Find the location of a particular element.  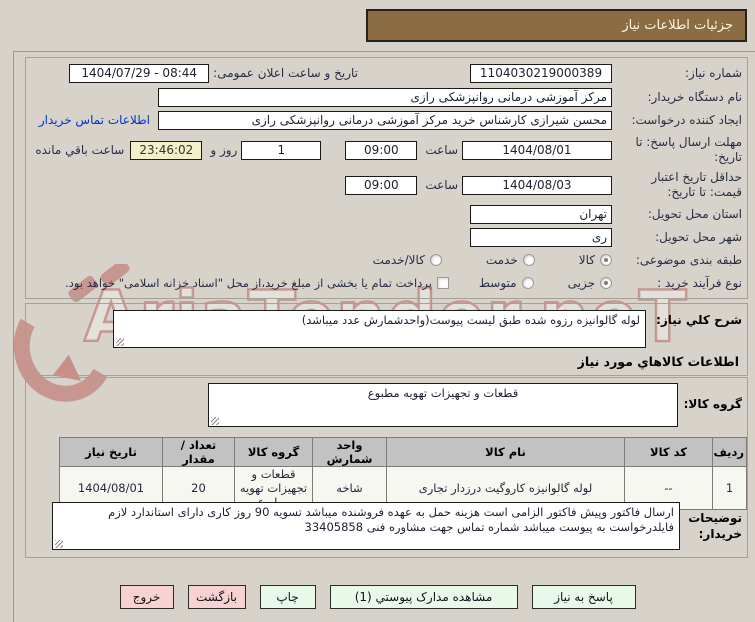

col-goods-group: گروه کالا is located at coordinates (273, 452).